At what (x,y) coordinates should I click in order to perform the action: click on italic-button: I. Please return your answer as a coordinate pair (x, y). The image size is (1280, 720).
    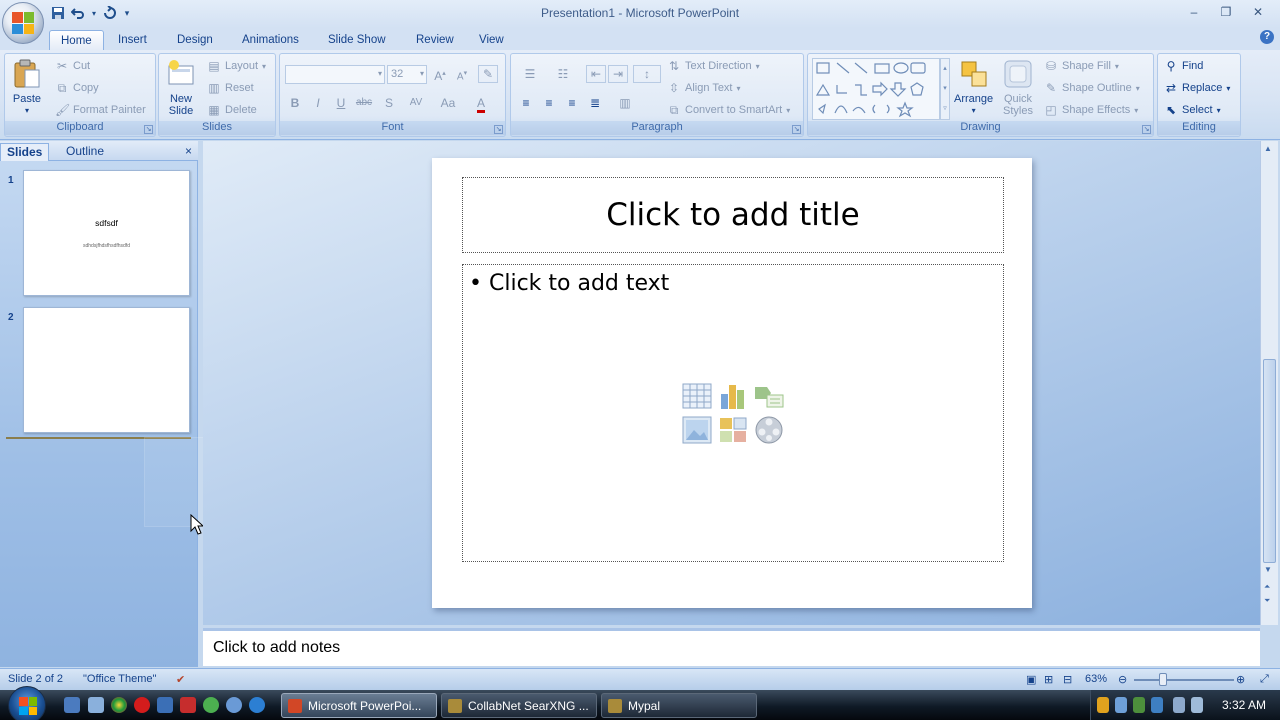
    Looking at the image, I should click on (318, 103).